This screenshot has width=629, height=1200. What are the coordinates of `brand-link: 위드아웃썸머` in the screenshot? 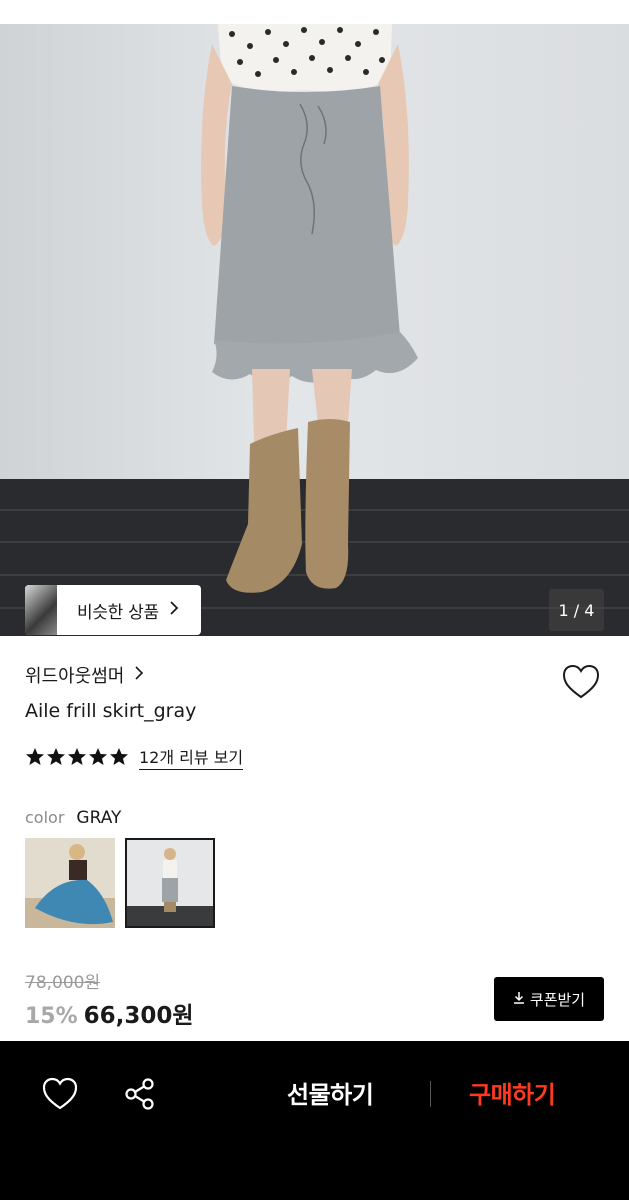 It's located at (84, 675).